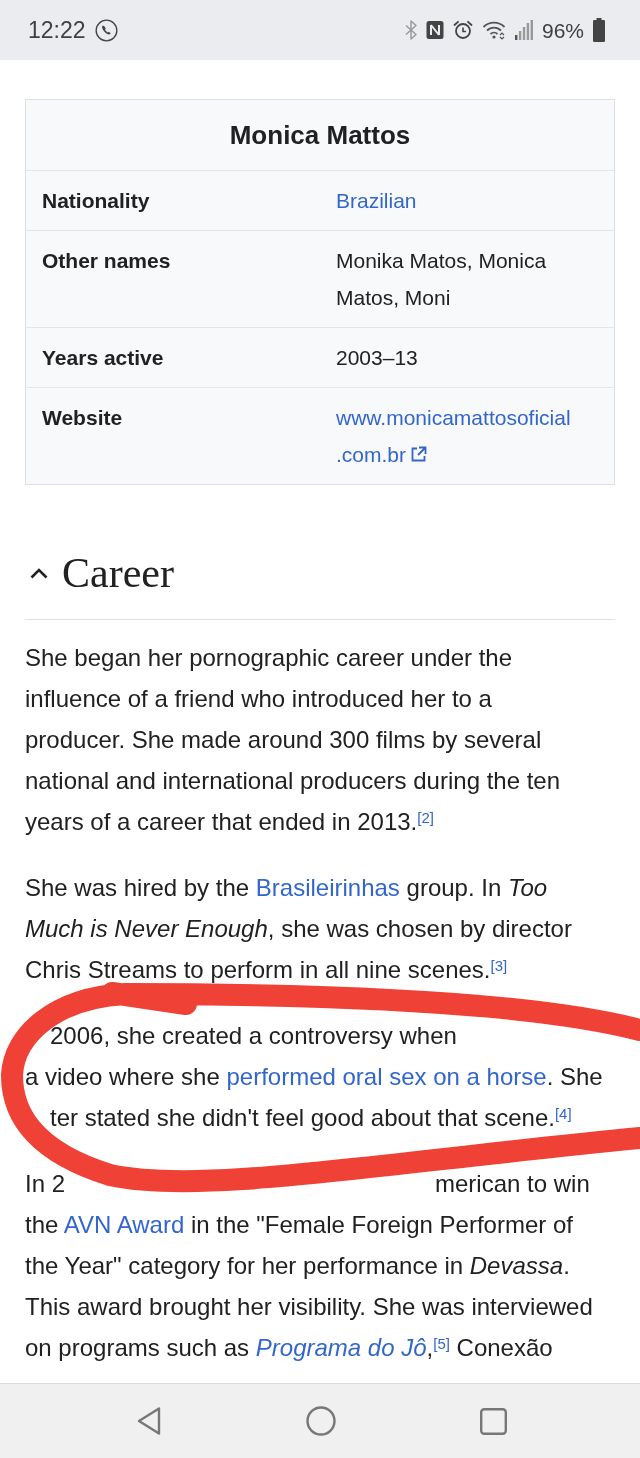 This screenshot has height=1458, width=640. What do you see at coordinates (523, 30) in the screenshot?
I see `signal-icon` at bounding box center [523, 30].